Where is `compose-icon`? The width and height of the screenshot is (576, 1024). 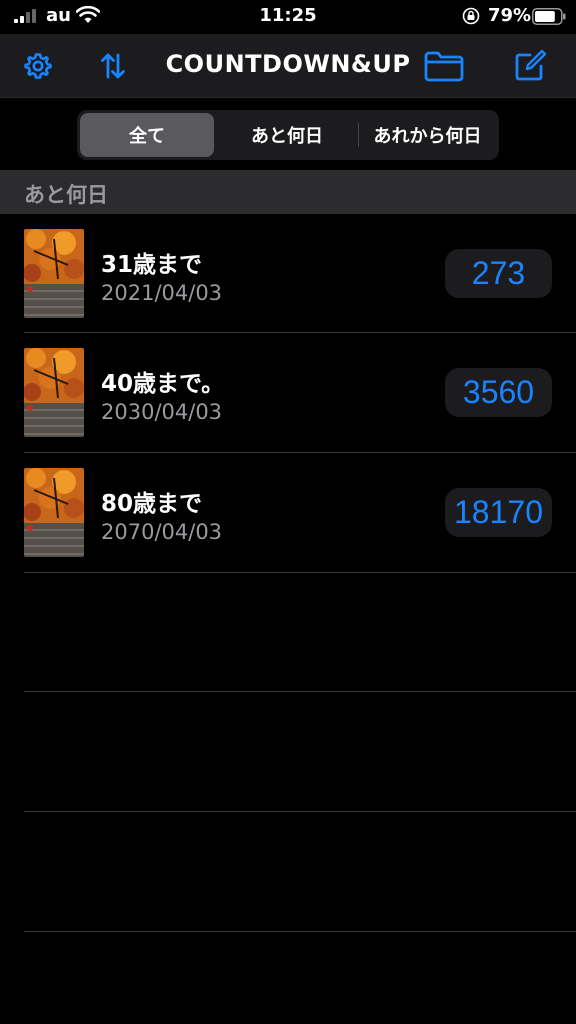 compose-icon is located at coordinates (531, 65).